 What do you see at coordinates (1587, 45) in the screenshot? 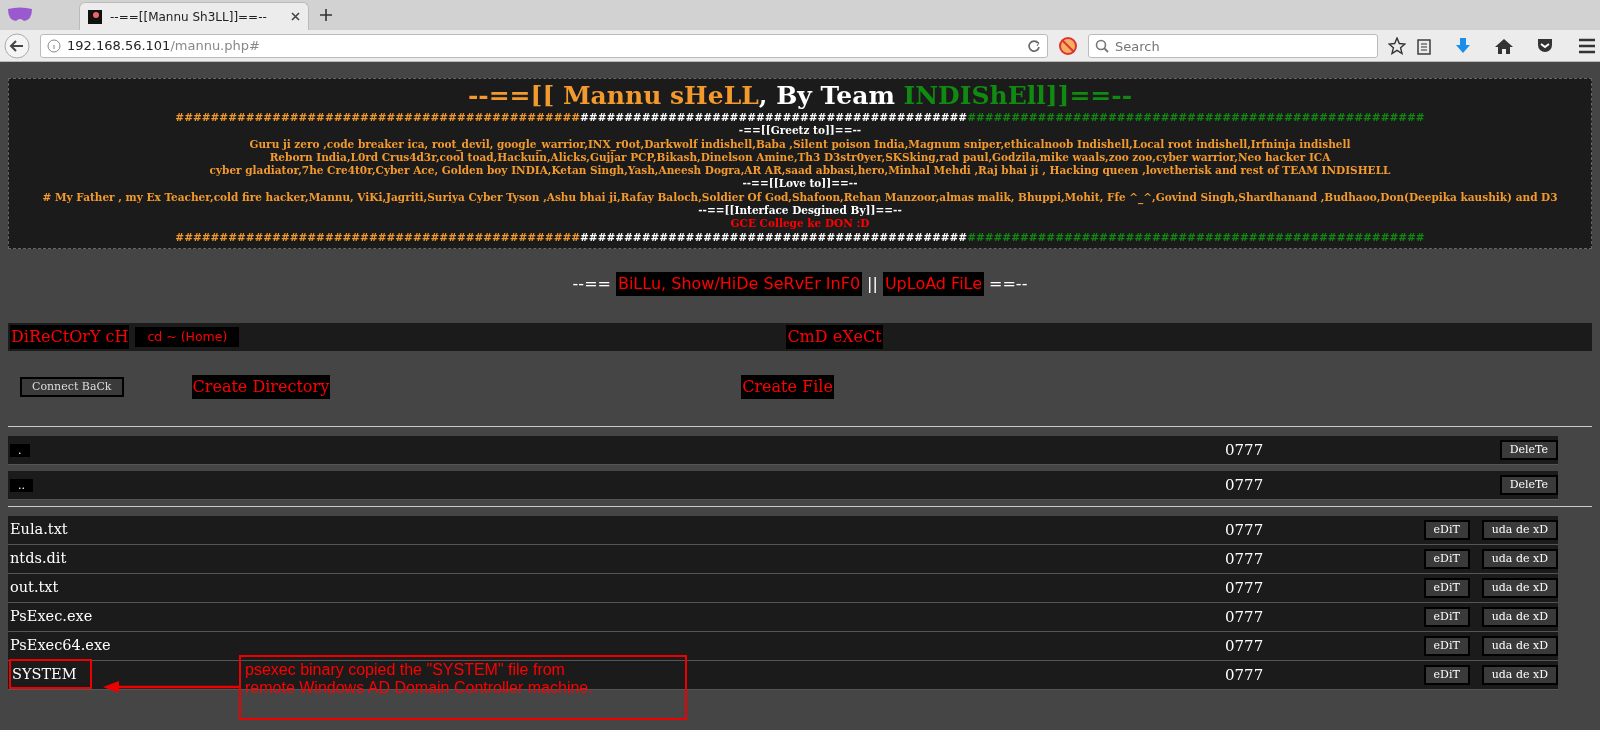
I see `menu-icon` at bounding box center [1587, 45].